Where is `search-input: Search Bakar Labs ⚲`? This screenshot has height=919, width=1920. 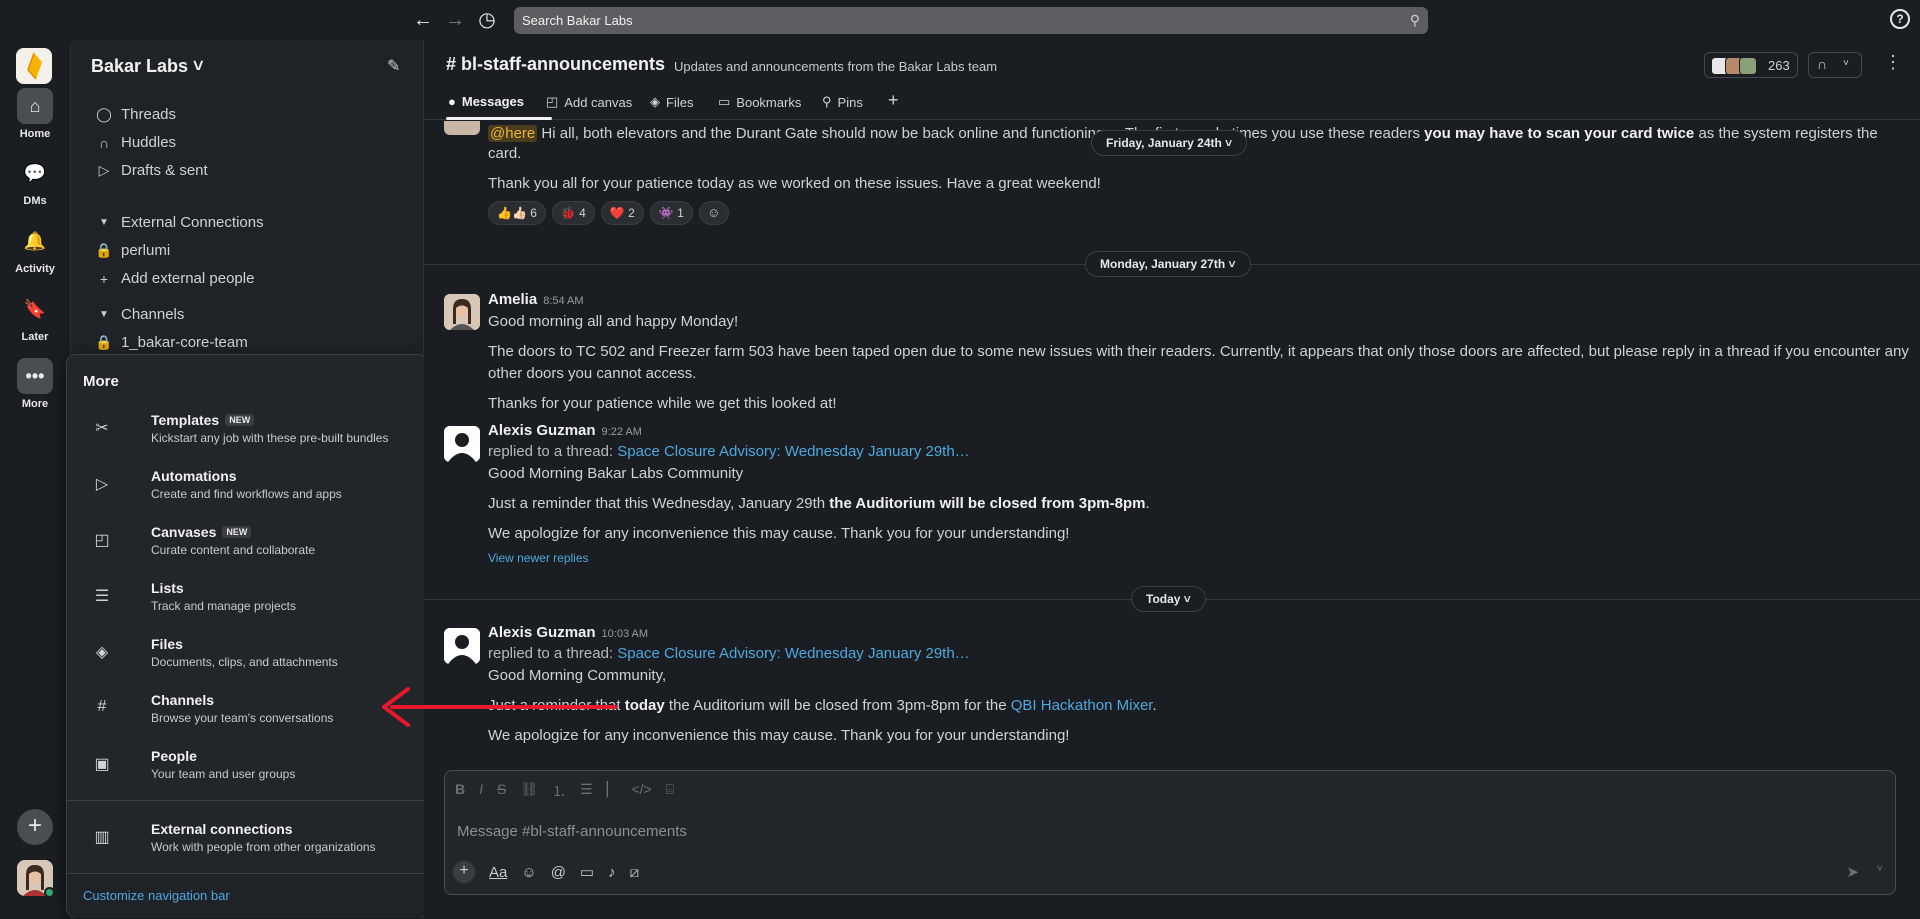 search-input: Search Bakar Labs ⚲ is located at coordinates (971, 20).